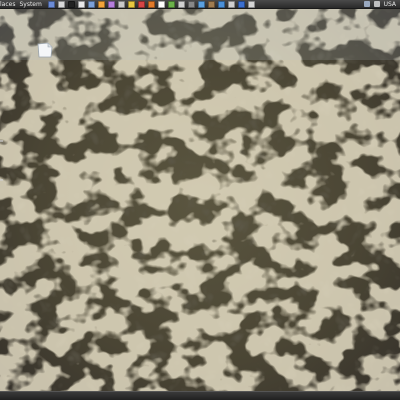  What do you see at coordinates (111, 4) in the screenshot?
I see `media-player-icon` at bounding box center [111, 4].